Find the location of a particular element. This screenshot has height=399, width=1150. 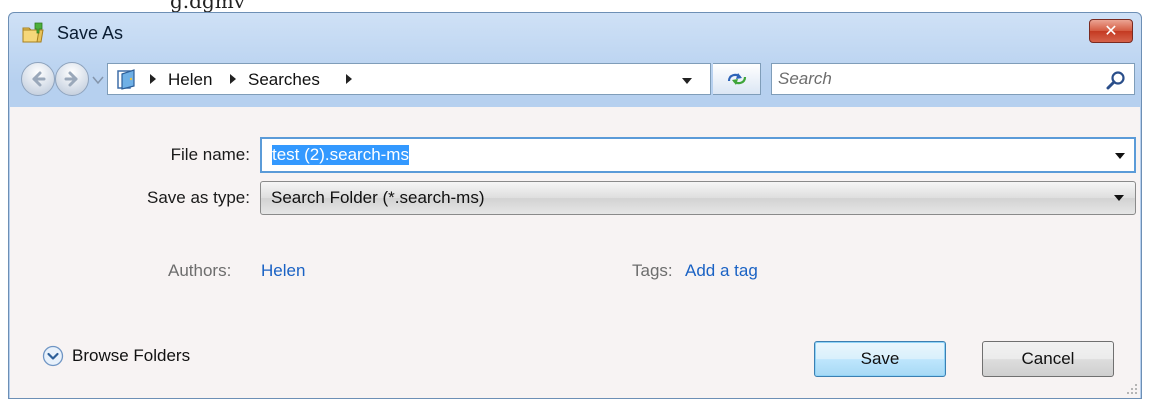

save-as-type-value: Search Folder (*.search-ms) is located at coordinates (378, 197).